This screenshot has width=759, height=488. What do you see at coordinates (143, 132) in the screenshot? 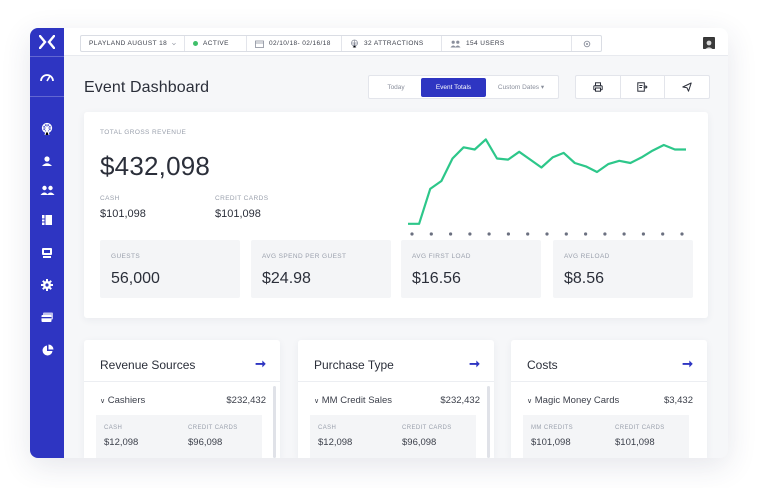
I see `gross-revenue-label: TOTAL GROSS REVENUE` at bounding box center [143, 132].